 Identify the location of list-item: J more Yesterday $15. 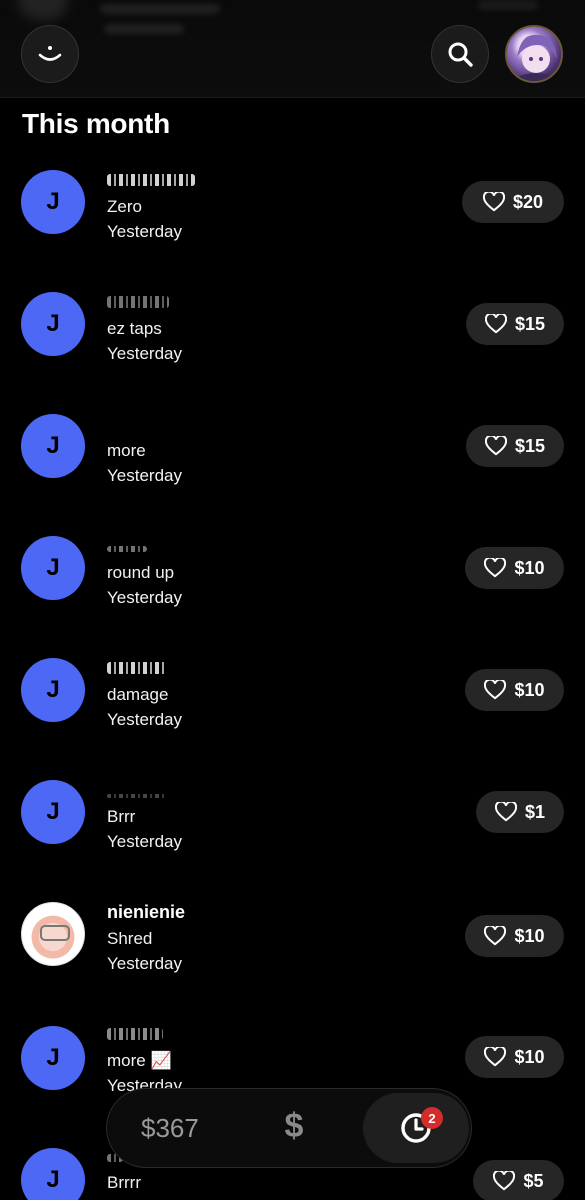
(292, 447).